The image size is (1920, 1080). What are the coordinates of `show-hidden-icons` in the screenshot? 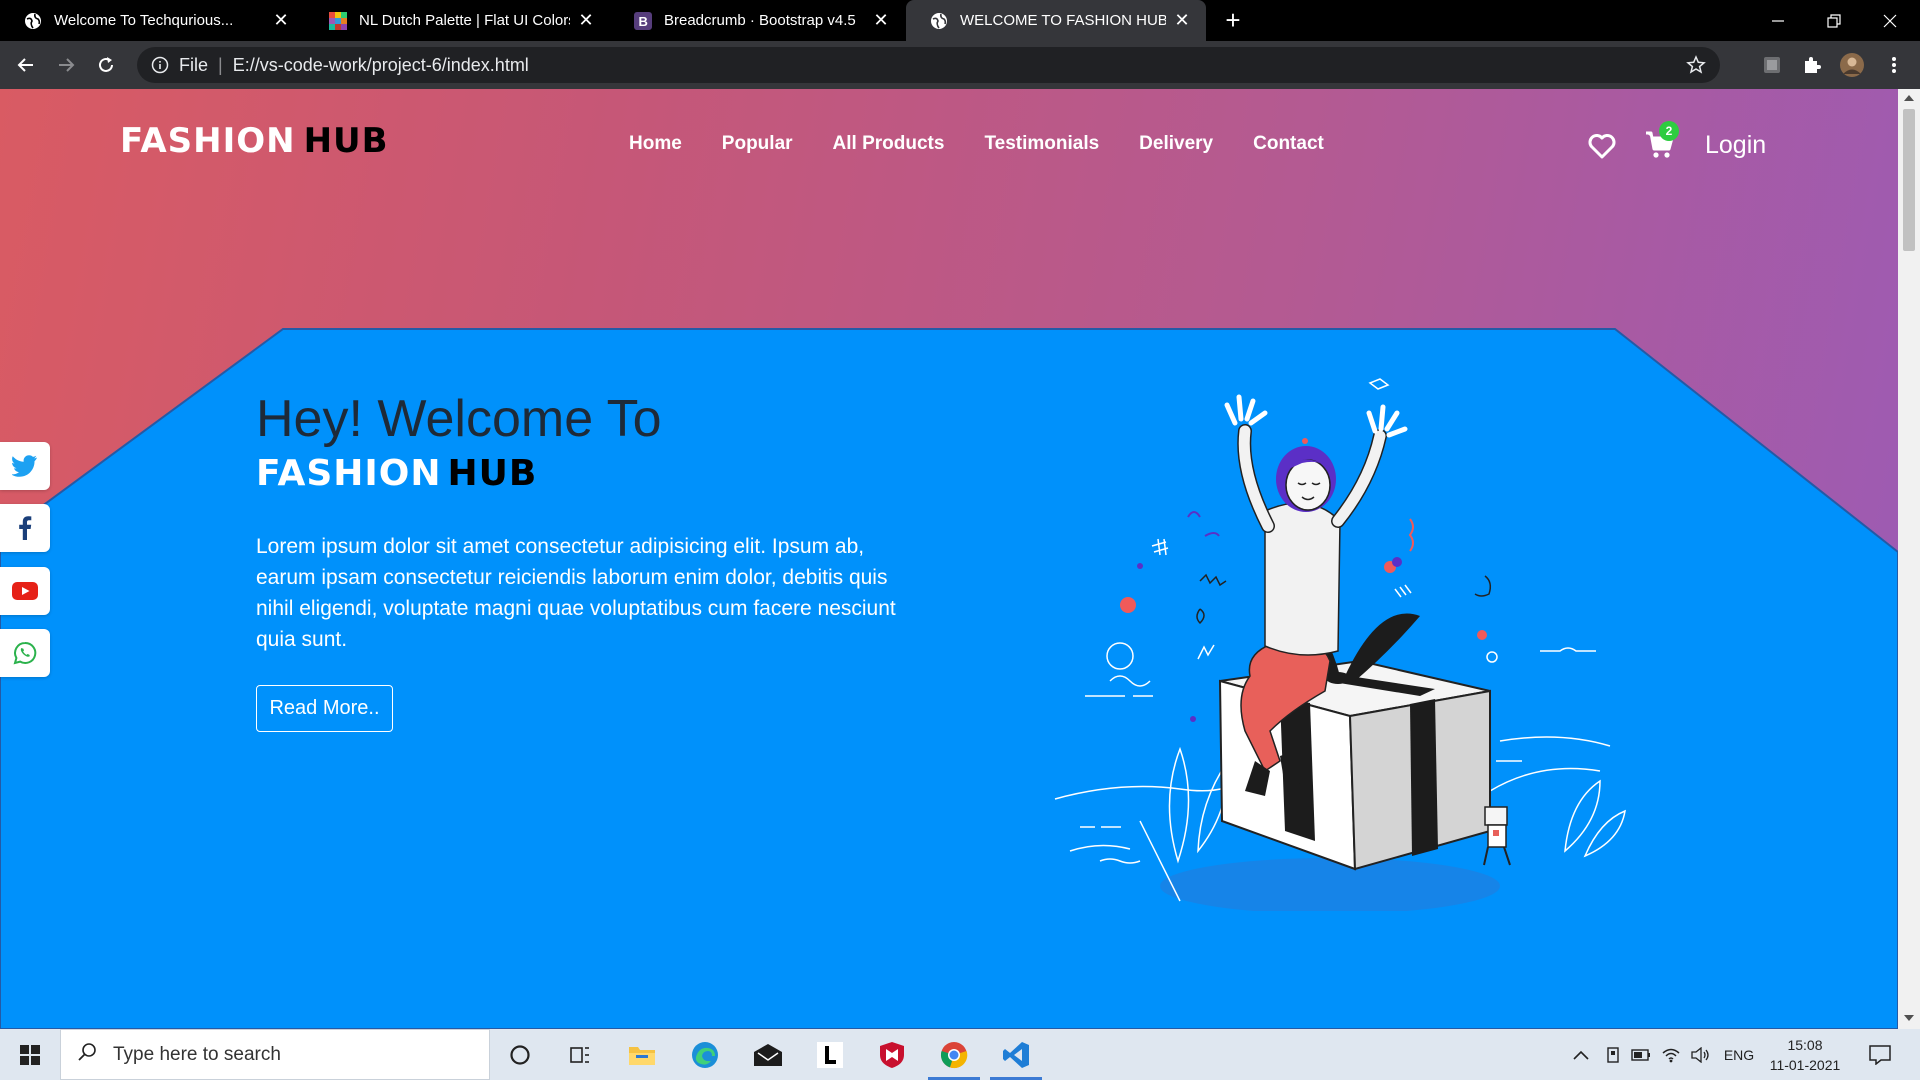 It's located at (1581, 1054).